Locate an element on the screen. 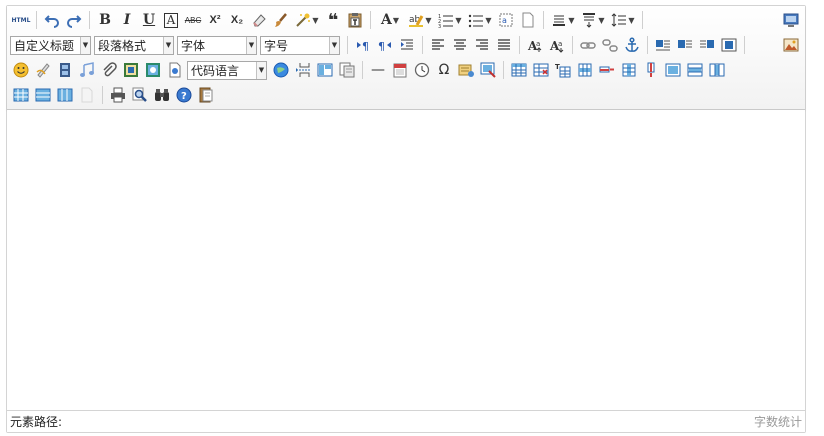 This screenshot has width=824, height=436. insert-code-icon-button is located at coordinates (175, 70).